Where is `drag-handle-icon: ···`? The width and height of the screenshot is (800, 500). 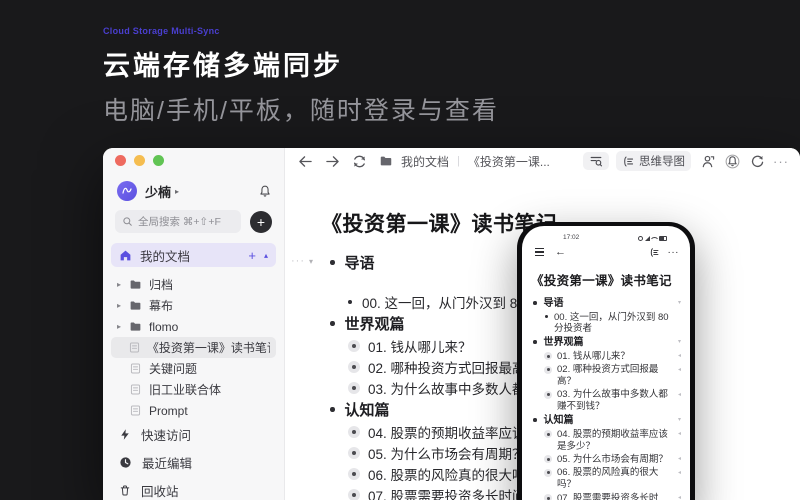 drag-handle-icon: ··· is located at coordinates (298, 261).